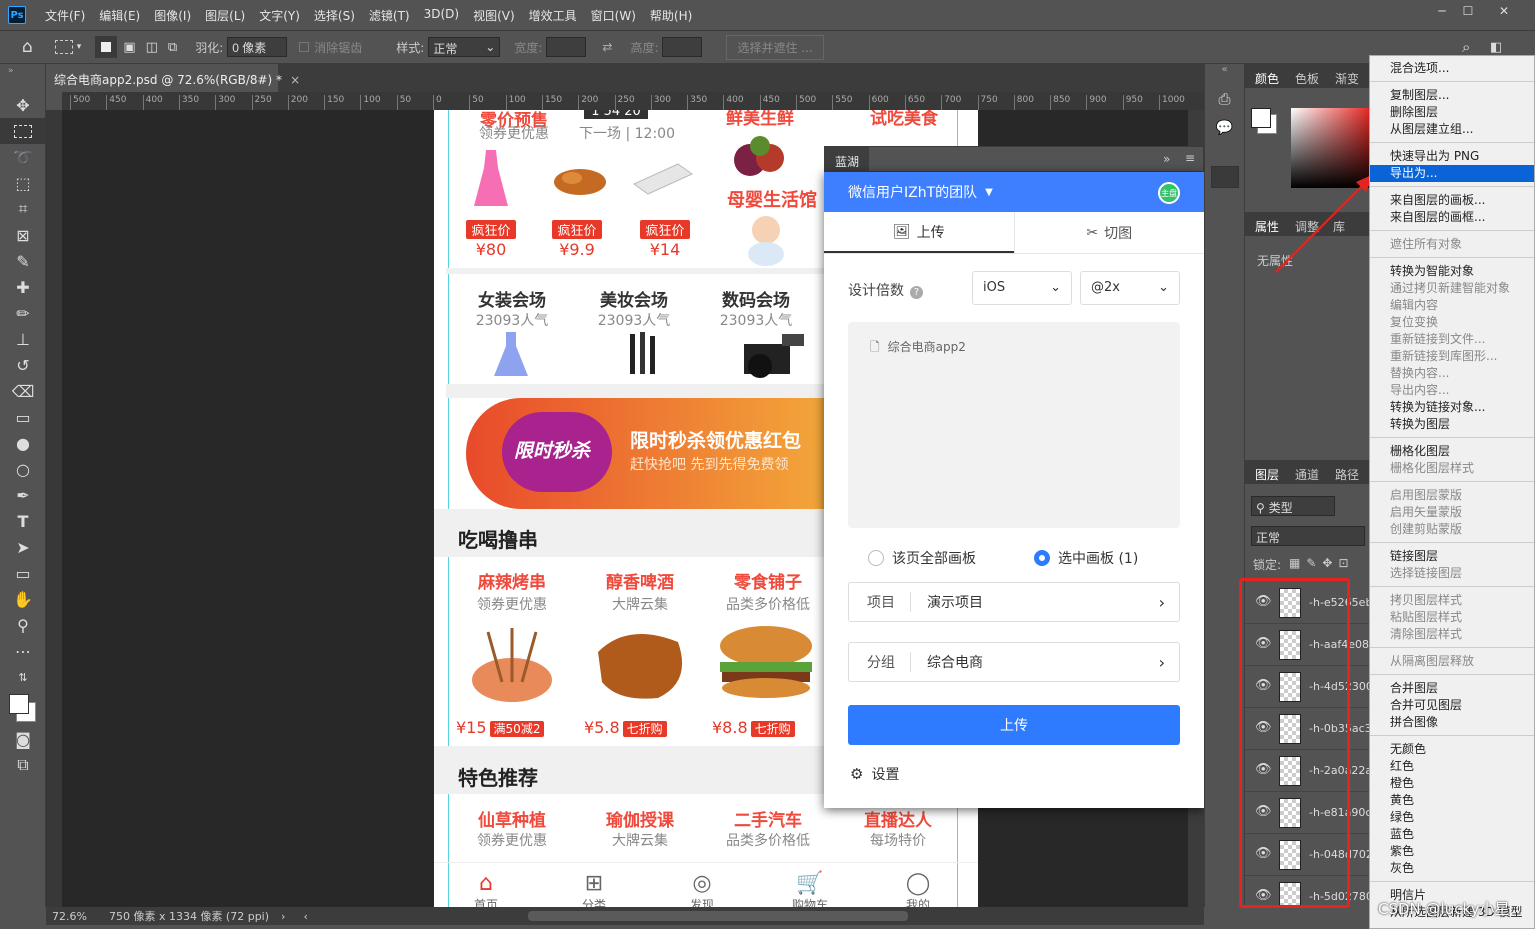 This screenshot has width=1535, height=929. What do you see at coordinates (566, 47) in the screenshot?
I see `width-input` at bounding box center [566, 47].